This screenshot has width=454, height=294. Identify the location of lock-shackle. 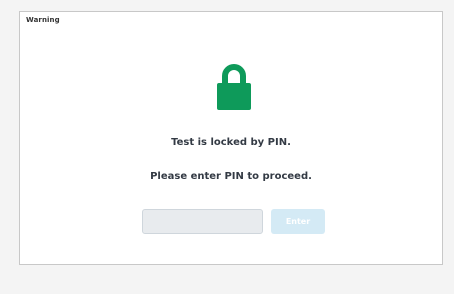
(234, 74).